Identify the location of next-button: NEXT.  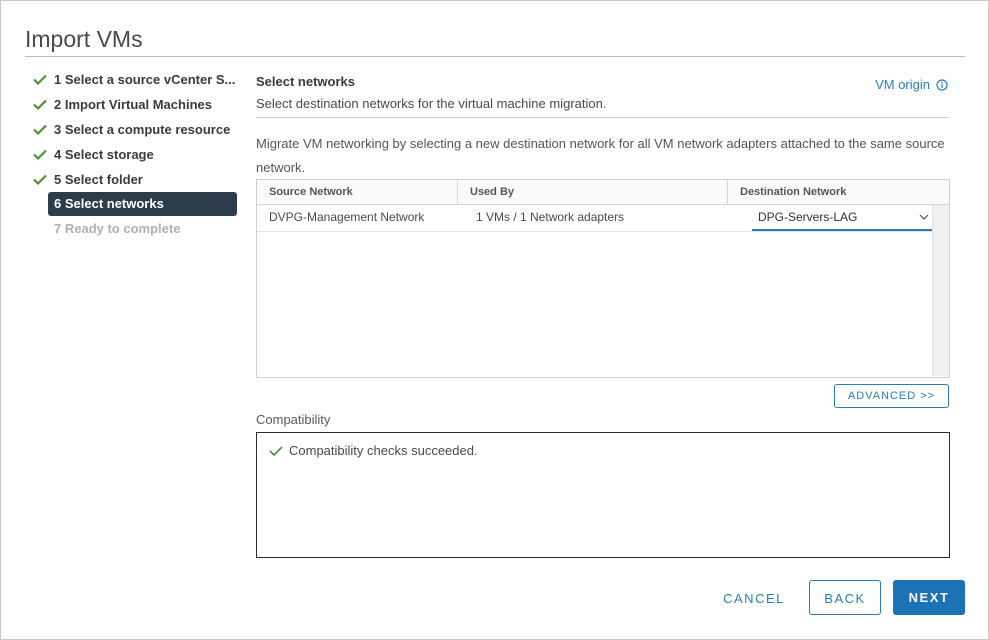
(929, 597).